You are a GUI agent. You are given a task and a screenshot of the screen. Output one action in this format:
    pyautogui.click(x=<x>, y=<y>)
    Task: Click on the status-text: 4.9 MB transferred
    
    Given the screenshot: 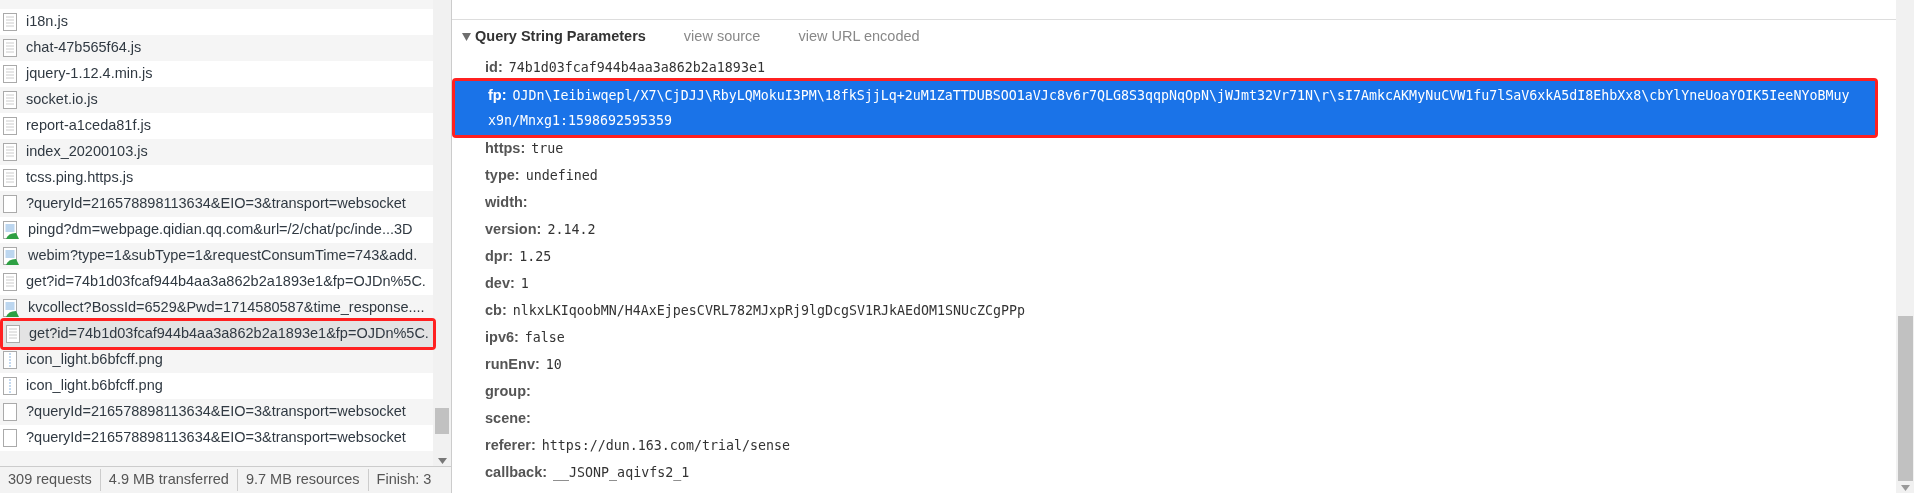 What is the action you would take?
    pyautogui.click(x=168, y=480)
    